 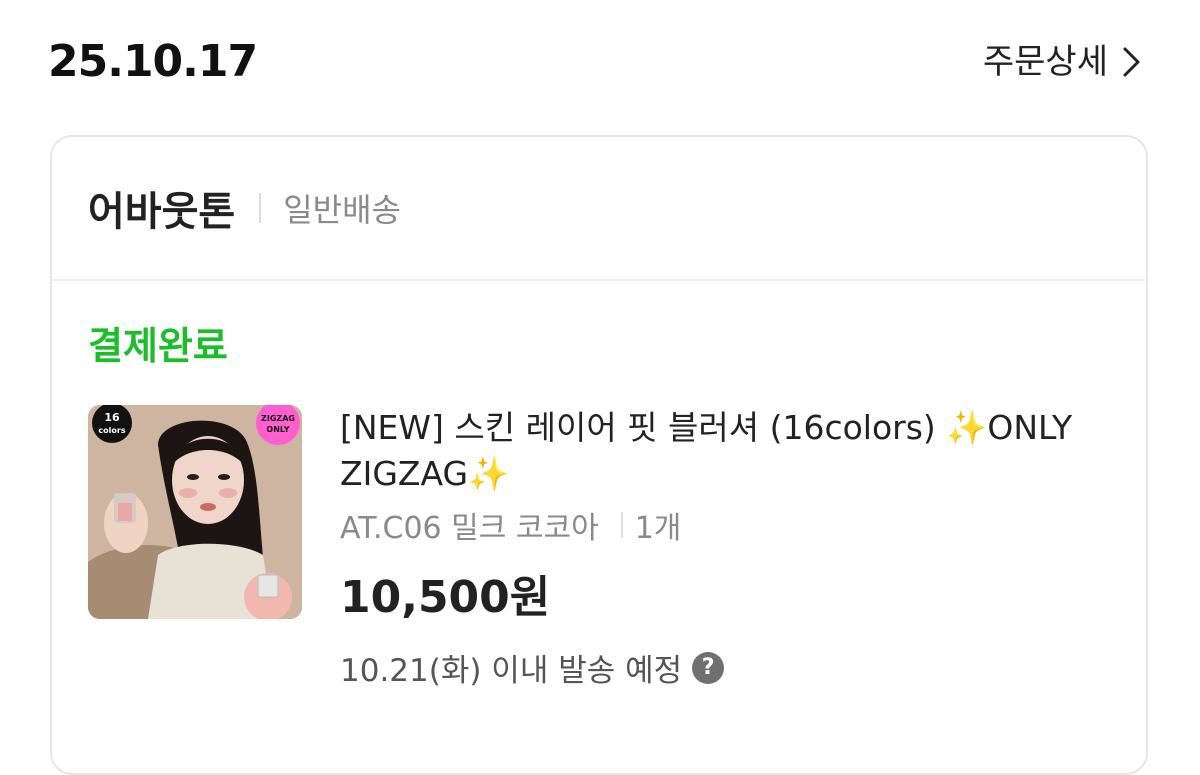 What do you see at coordinates (658, 528) in the screenshot?
I see `product-quantity: 1개` at bounding box center [658, 528].